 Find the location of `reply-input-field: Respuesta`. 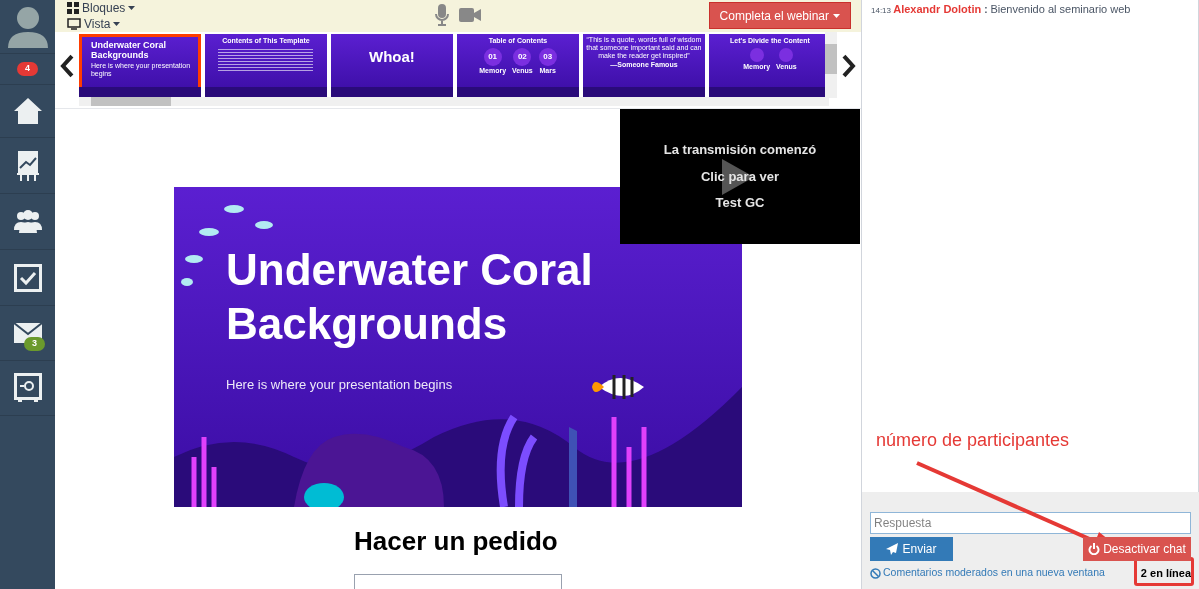

reply-input-field: Respuesta is located at coordinates (1030, 523).